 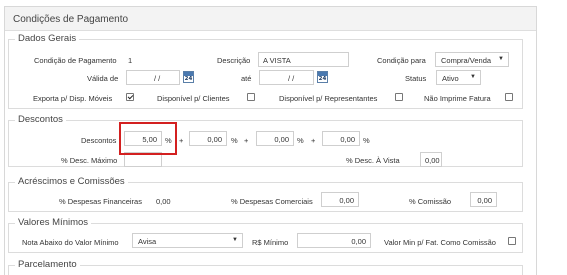 I want to click on desp-comerciais-label: % Despesas Comerciais, so click(x=272, y=201).